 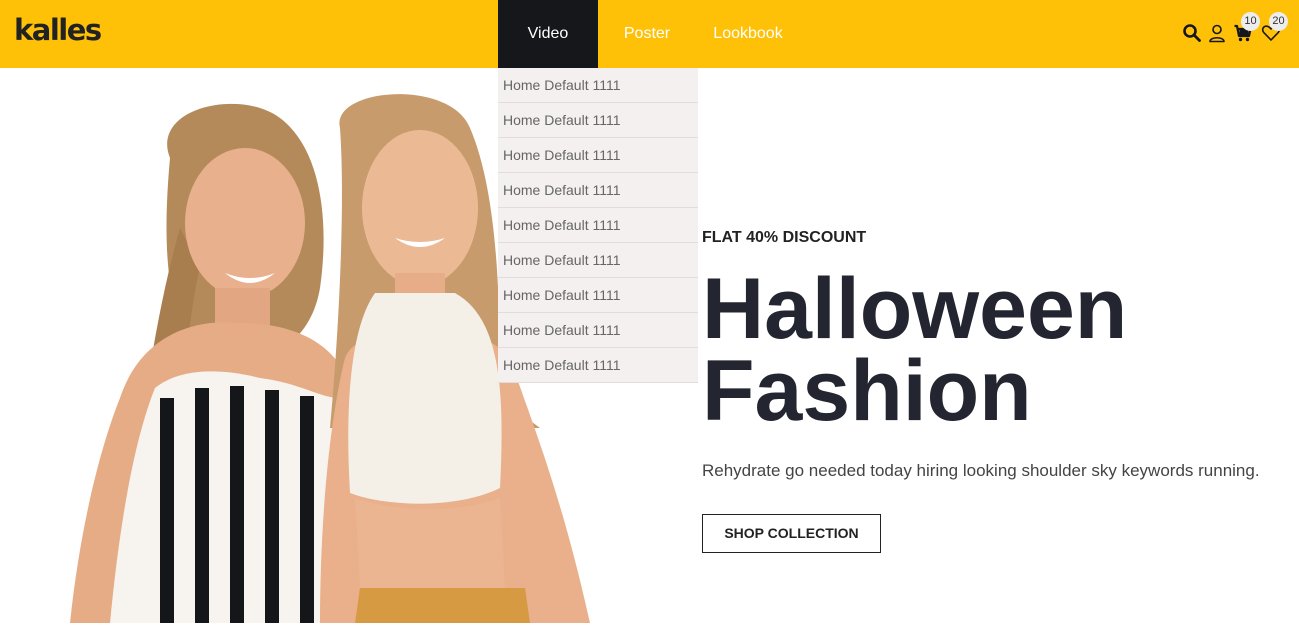 I want to click on logo: kalles, so click(x=58, y=30).